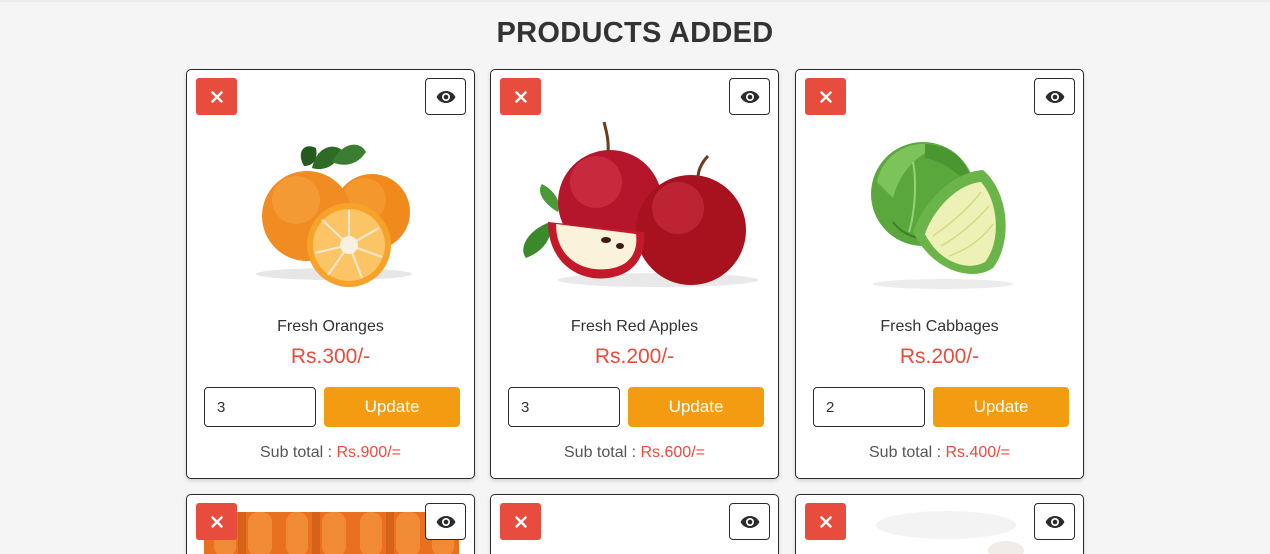 This screenshot has width=1270, height=554. I want to click on product-image-apples, so click(640, 204).